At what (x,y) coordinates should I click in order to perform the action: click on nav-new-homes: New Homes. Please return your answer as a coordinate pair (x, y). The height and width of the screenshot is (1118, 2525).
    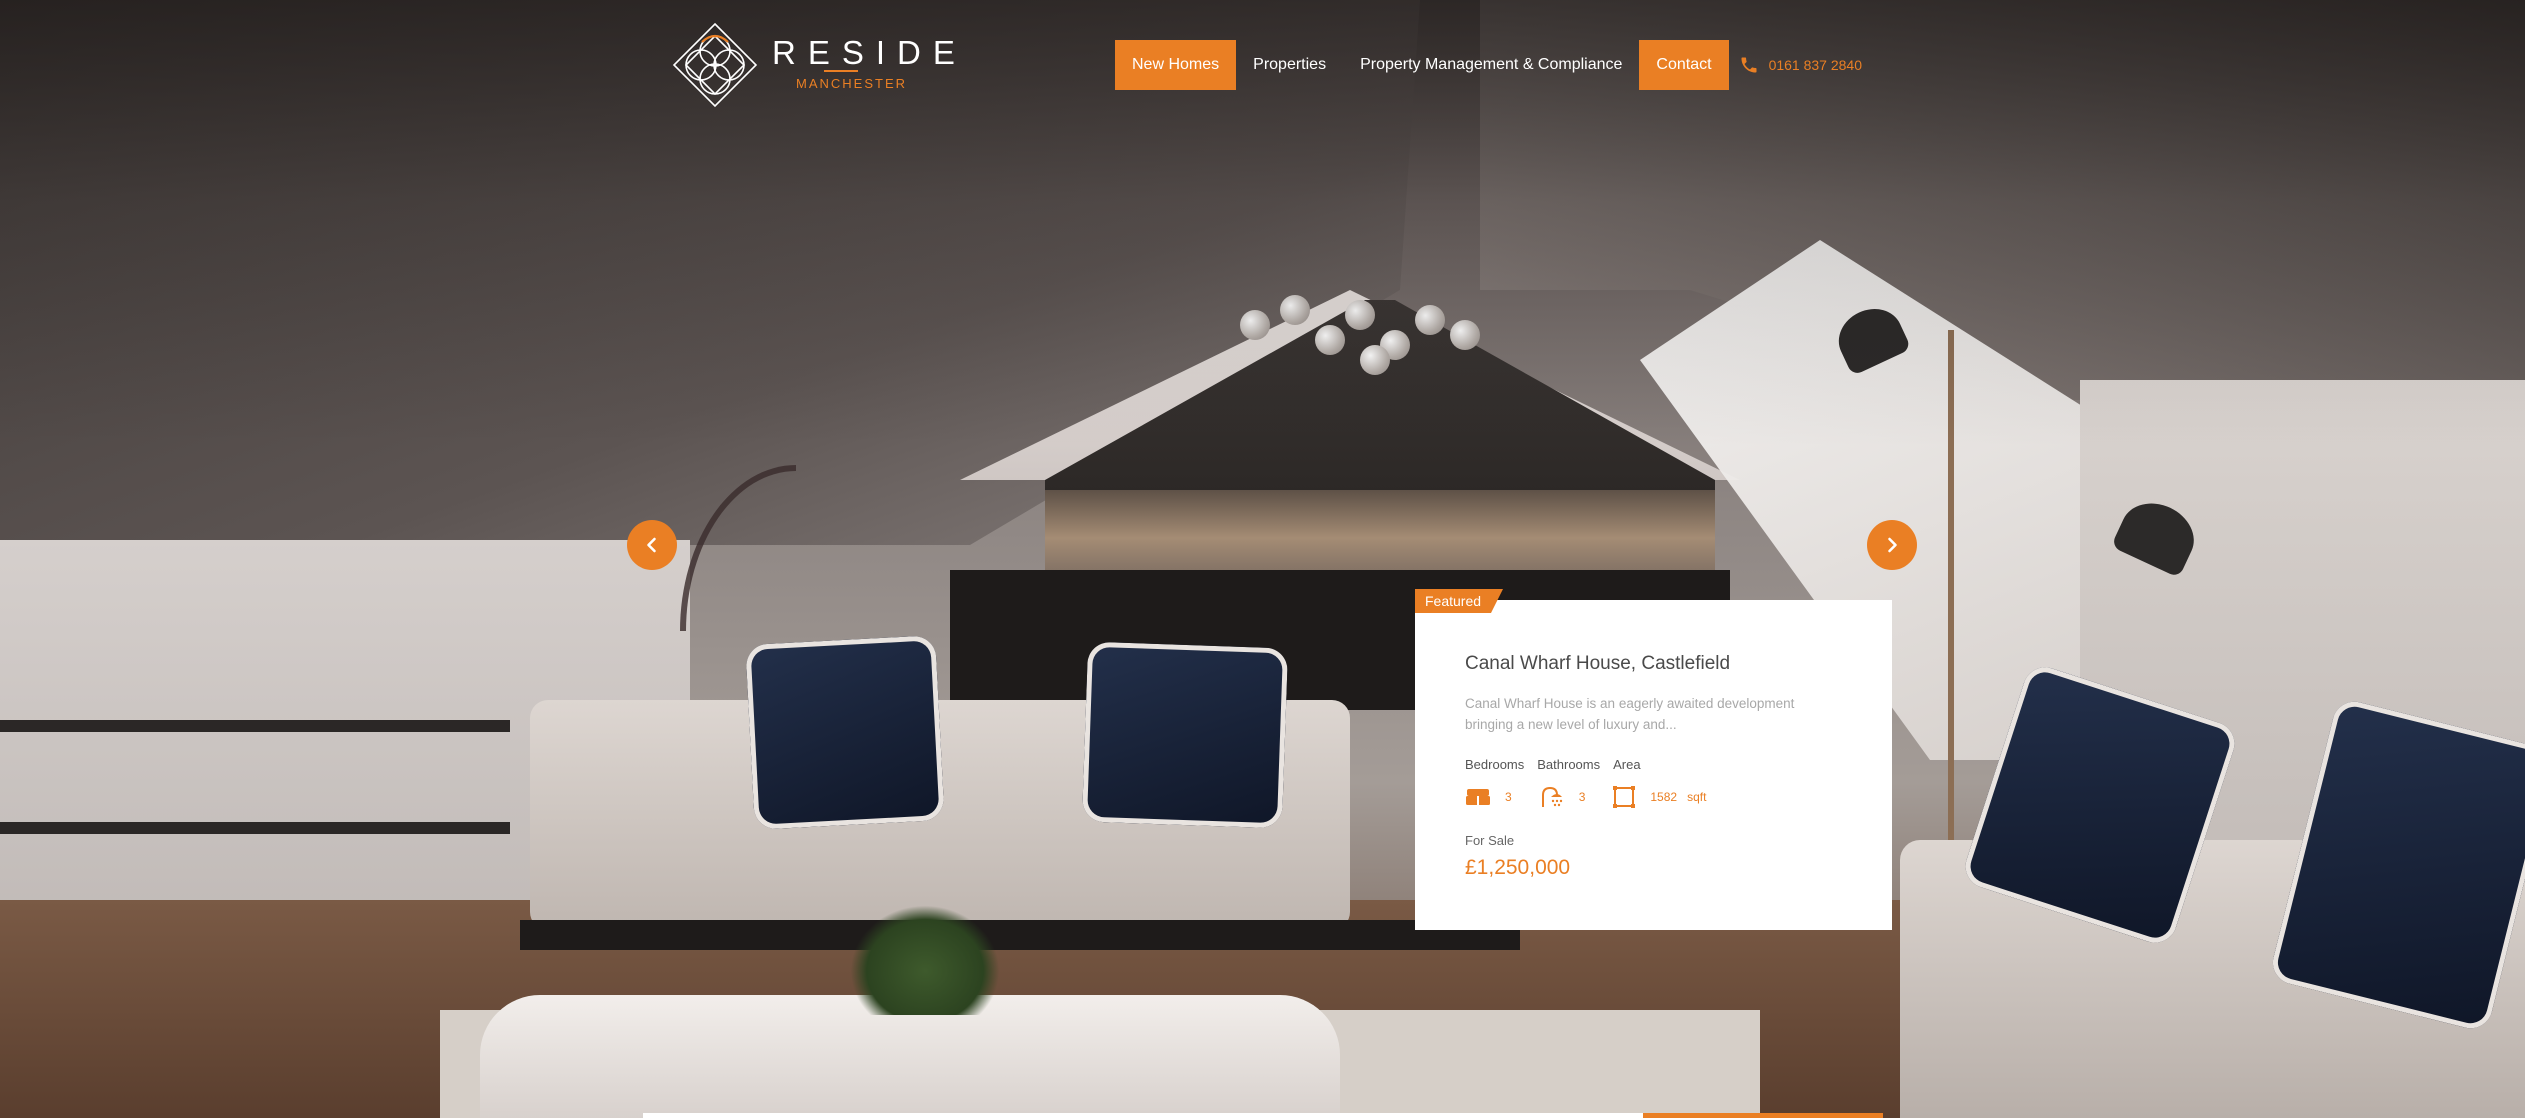
    Looking at the image, I should click on (1176, 65).